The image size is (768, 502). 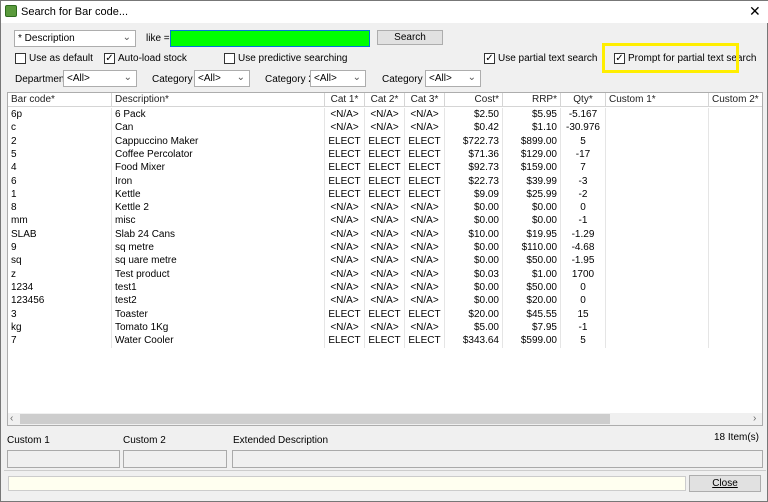 What do you see at coordinates (347, 483) in the screenshot?
I see `status-field` at bounding box center [347, 483].